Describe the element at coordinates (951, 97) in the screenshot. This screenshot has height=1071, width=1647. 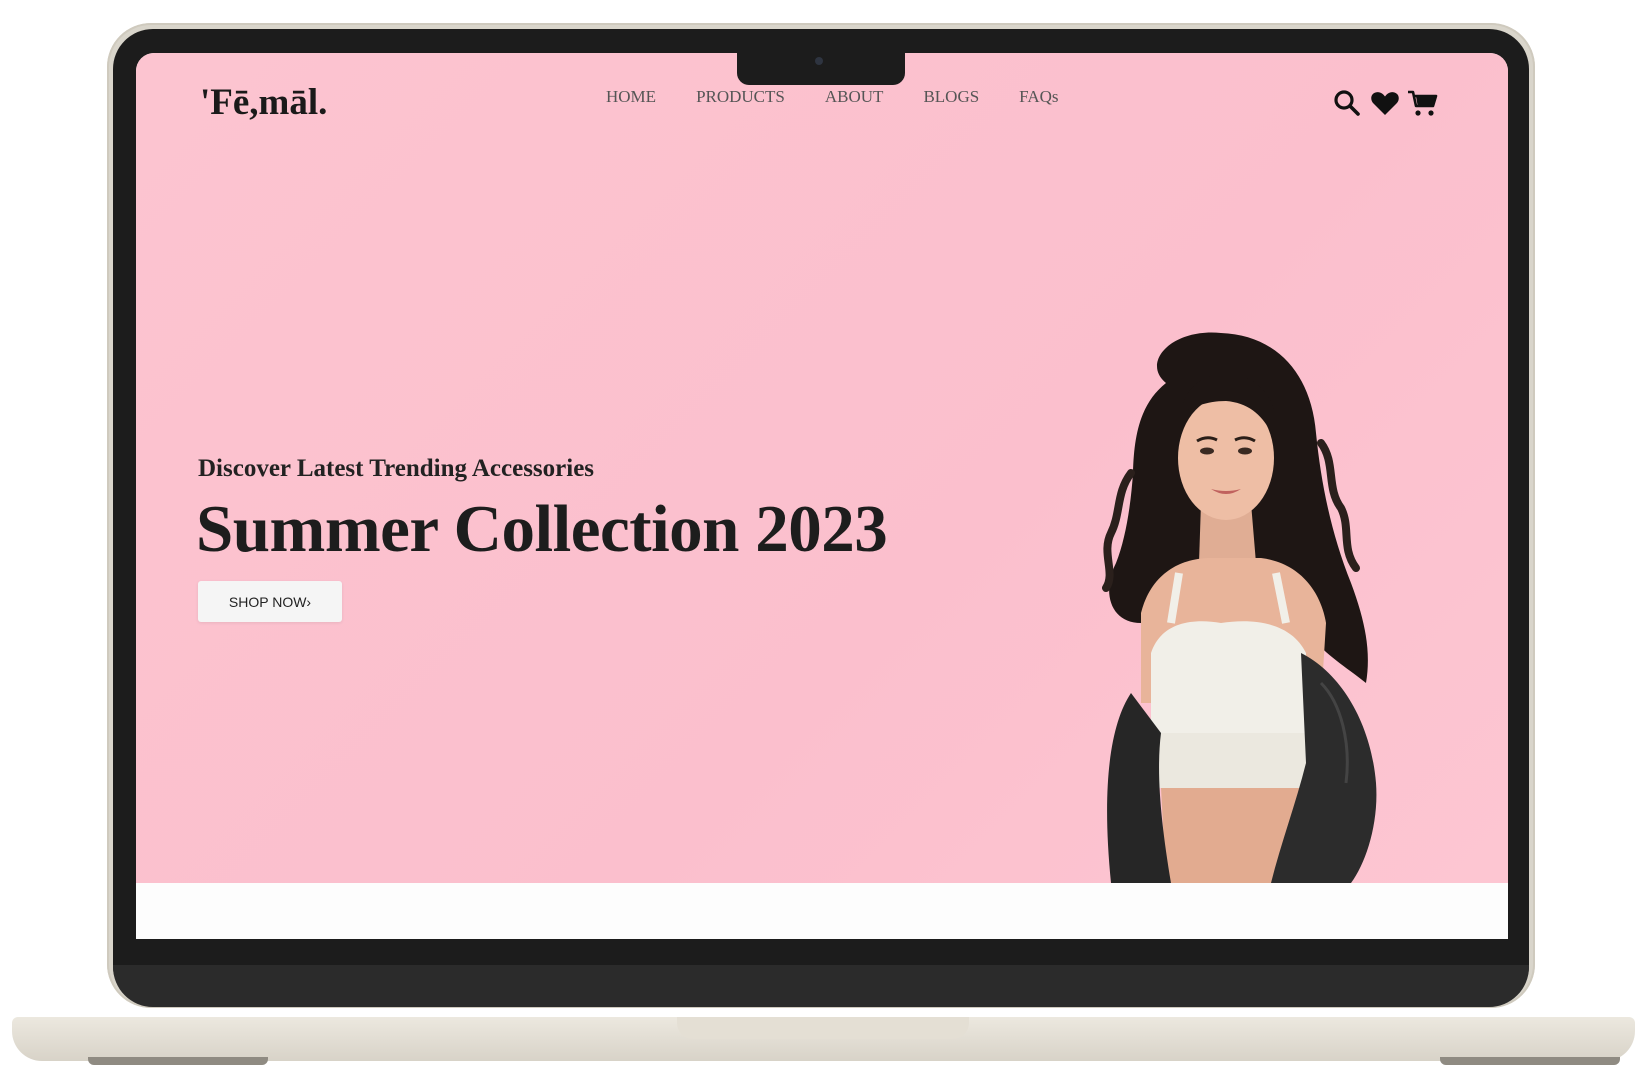
I see `nav-blogs: BLOGS` at that location.